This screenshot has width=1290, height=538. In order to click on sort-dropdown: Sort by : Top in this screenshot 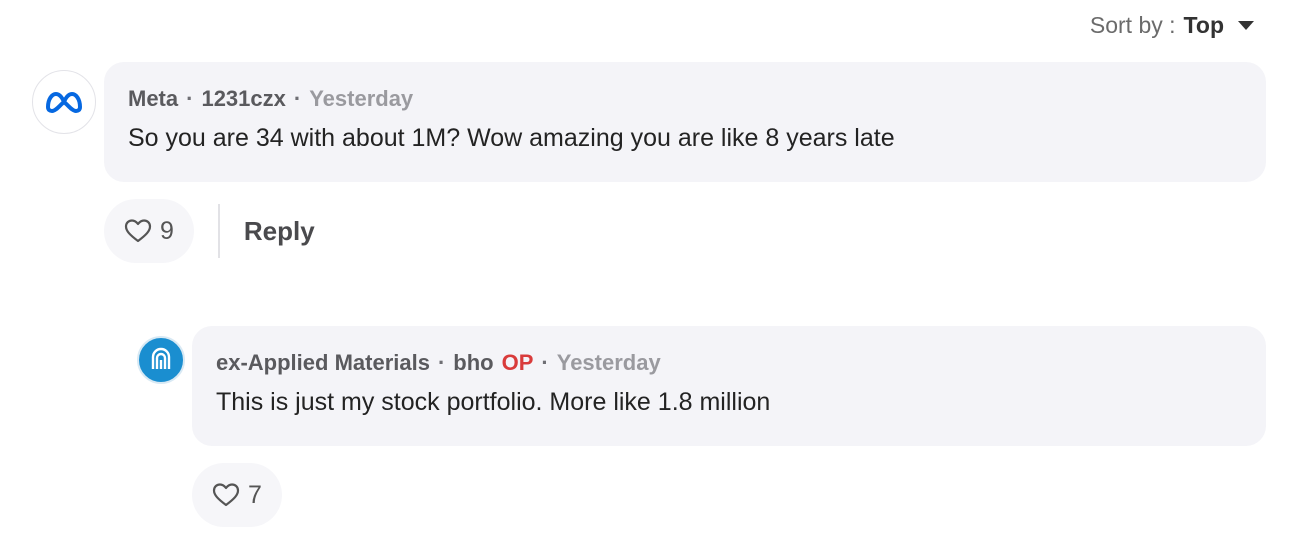, I will do `click(1172, 25)`.